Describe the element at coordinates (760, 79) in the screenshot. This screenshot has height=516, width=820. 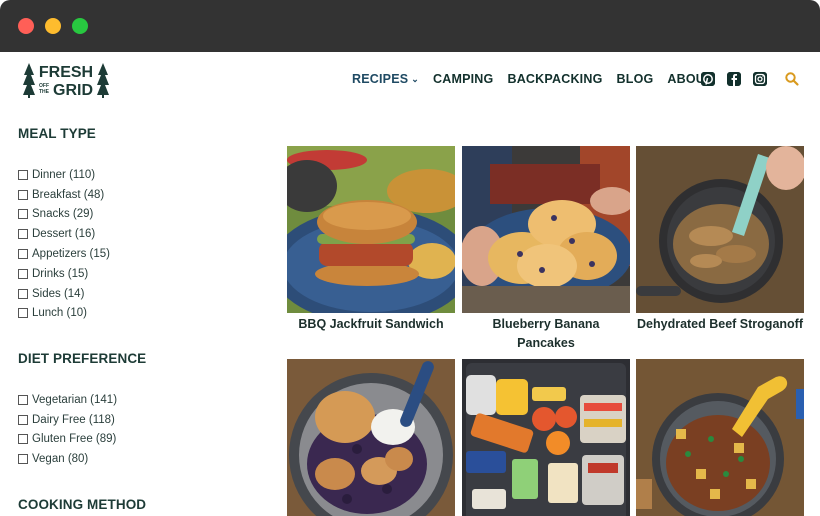
I see `instagram-icon` at that location.